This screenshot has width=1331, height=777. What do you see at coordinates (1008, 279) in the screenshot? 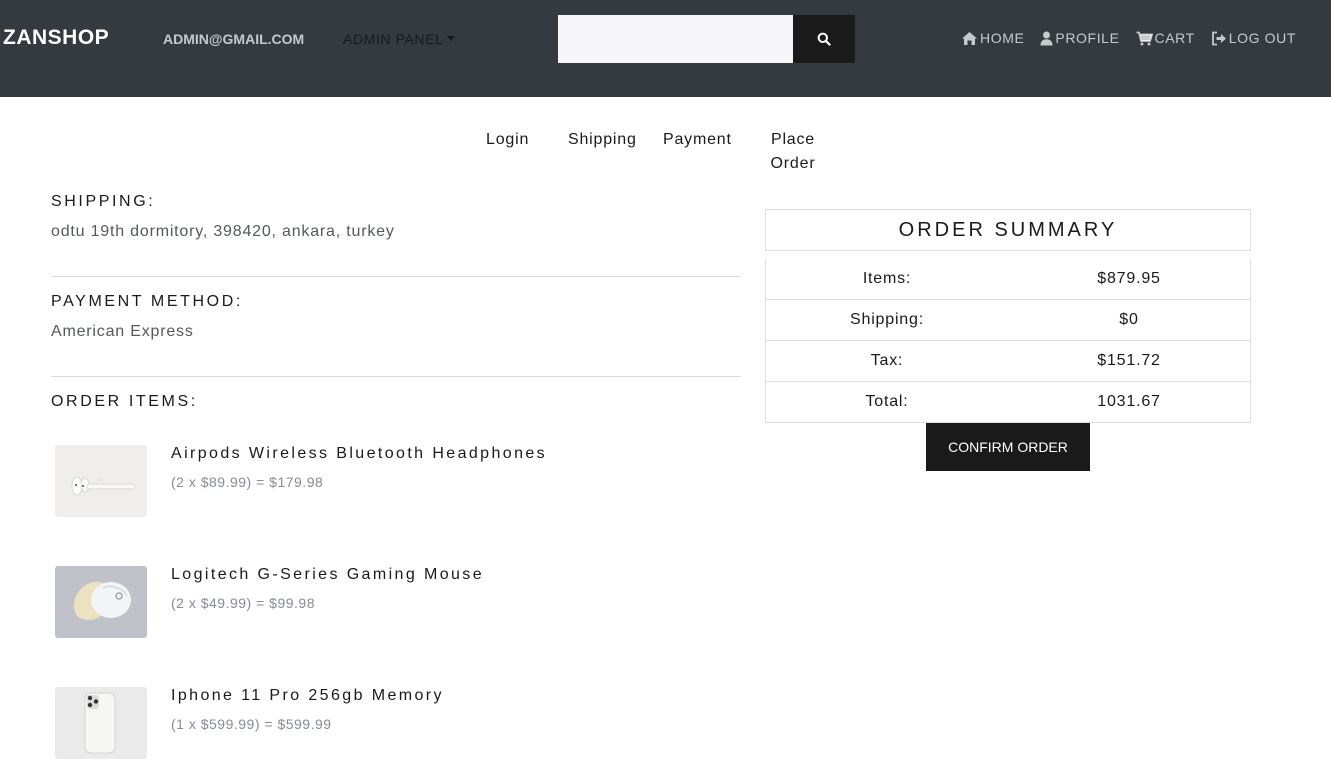
I see `summary-row-items: Items: $879.95` at bounding box center [1008, 279].